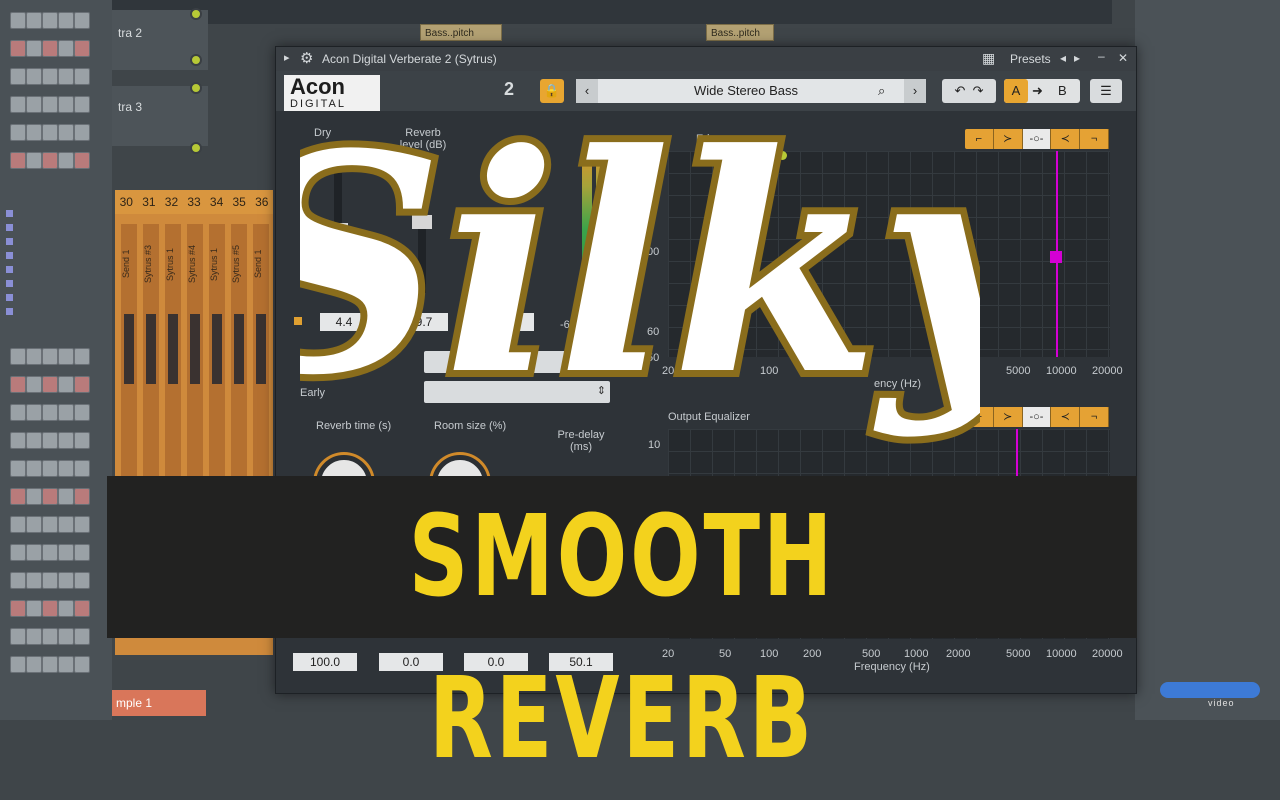 Image resolution: width=1280 pixels, height=800 pixels. What do you see at coordinates (1106, 91) in the screenshot?
I see `menu-button: ☰` at bounding box center [1106, 91].